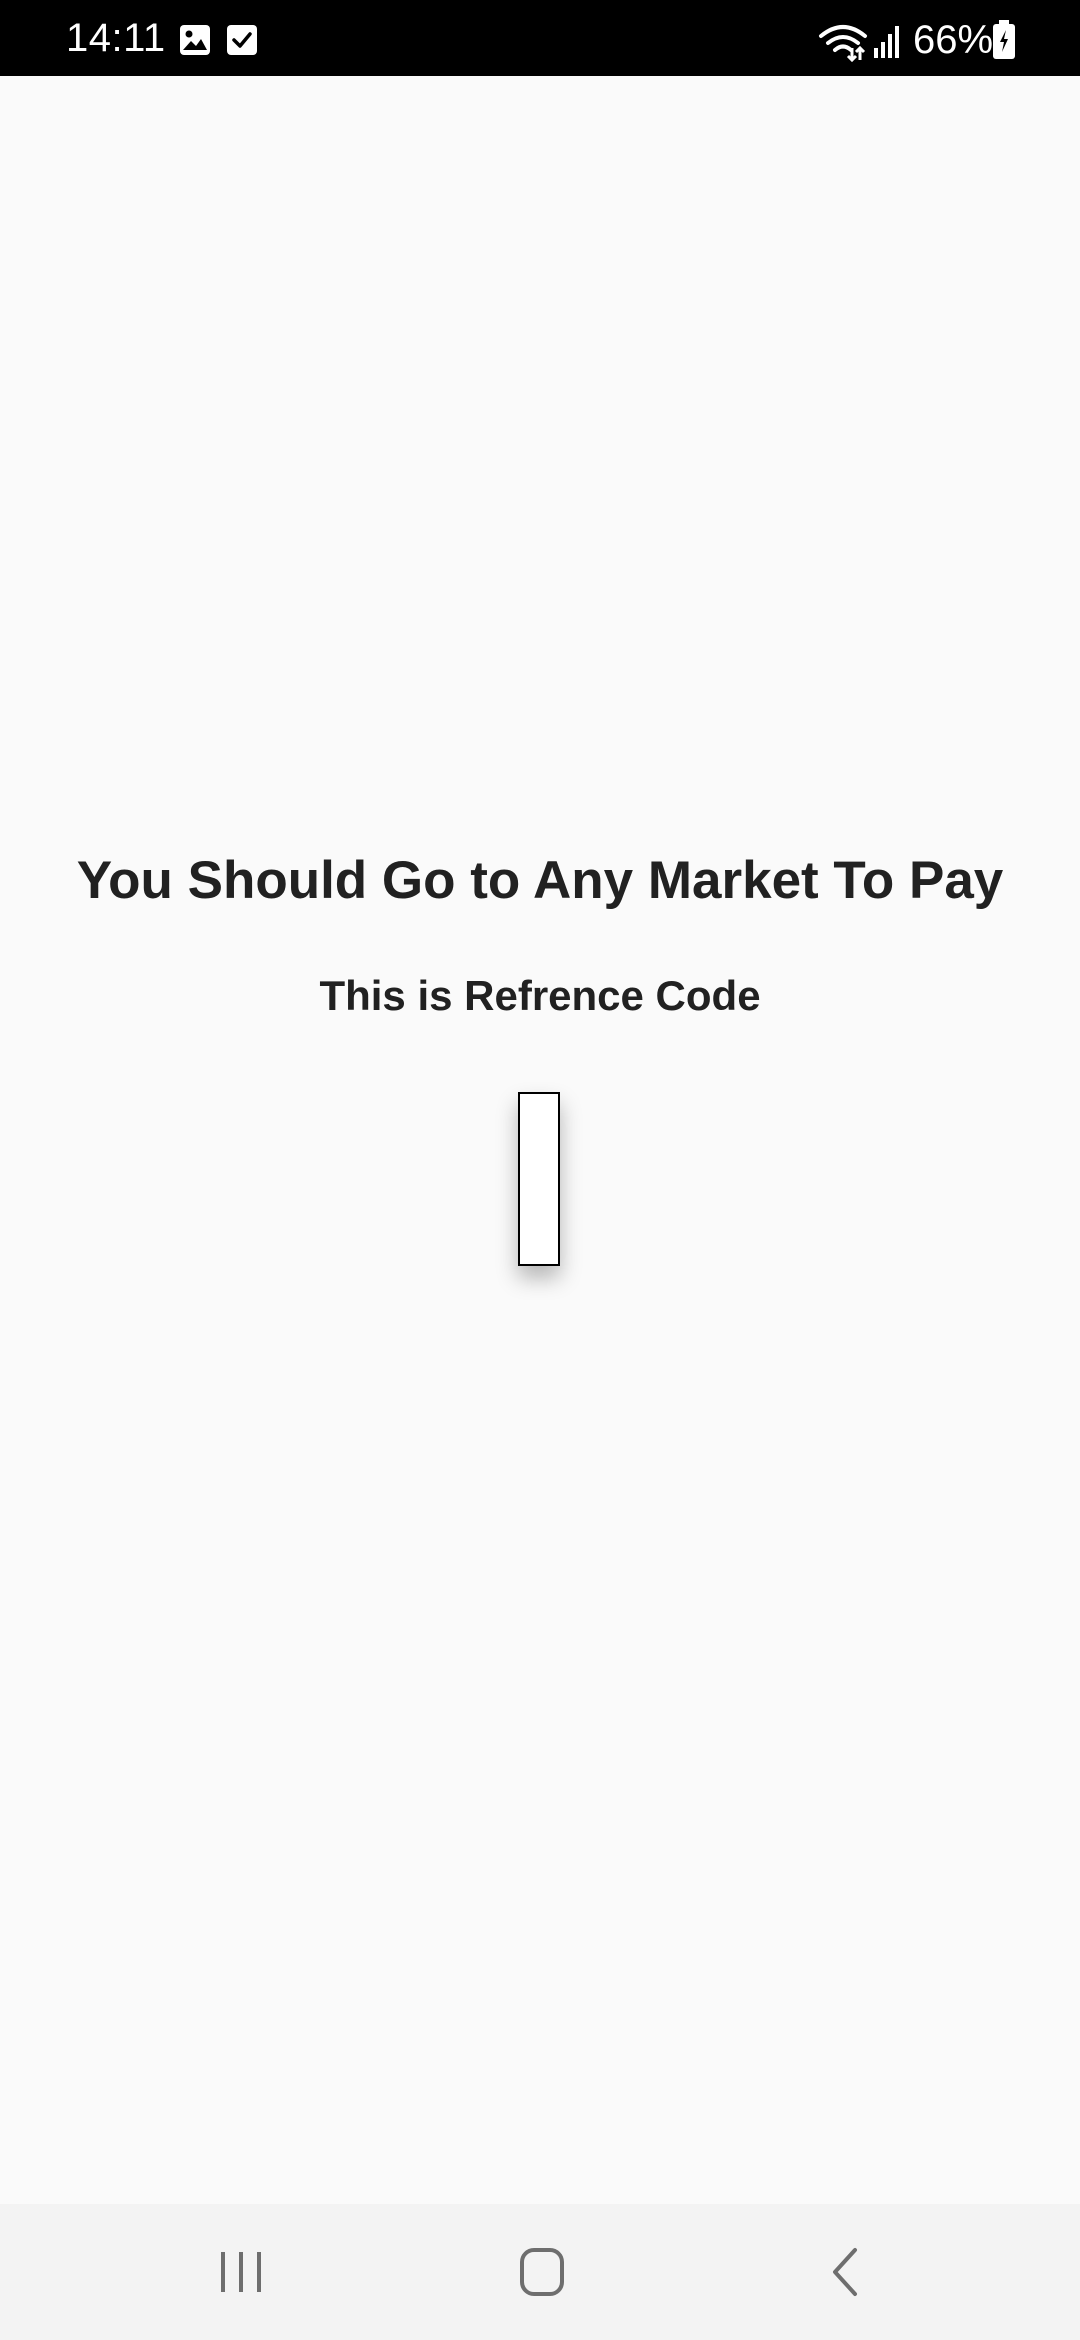 Image resolution: width=1080 pixels, height=2340 pixels. What do you see at coordinates (195, 40) in the screenshot?
I see `gallery-icon` at bounding box center [195, 40].